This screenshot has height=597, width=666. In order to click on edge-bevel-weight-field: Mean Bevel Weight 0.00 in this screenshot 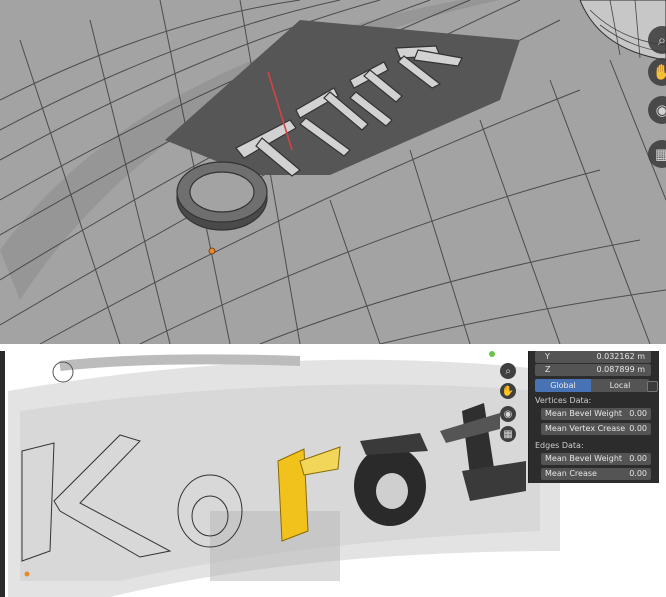, I will do `click(596, 459)`.